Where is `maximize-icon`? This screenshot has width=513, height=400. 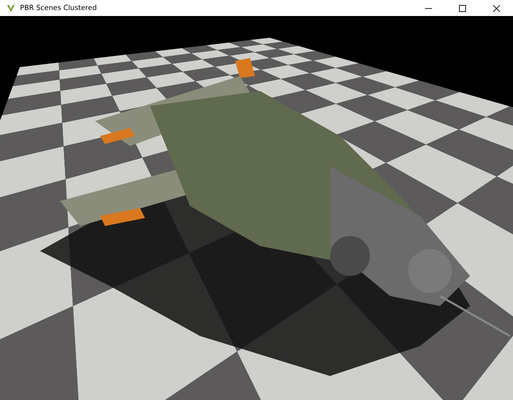
maximize-icon is located at coordinates (462, 8).